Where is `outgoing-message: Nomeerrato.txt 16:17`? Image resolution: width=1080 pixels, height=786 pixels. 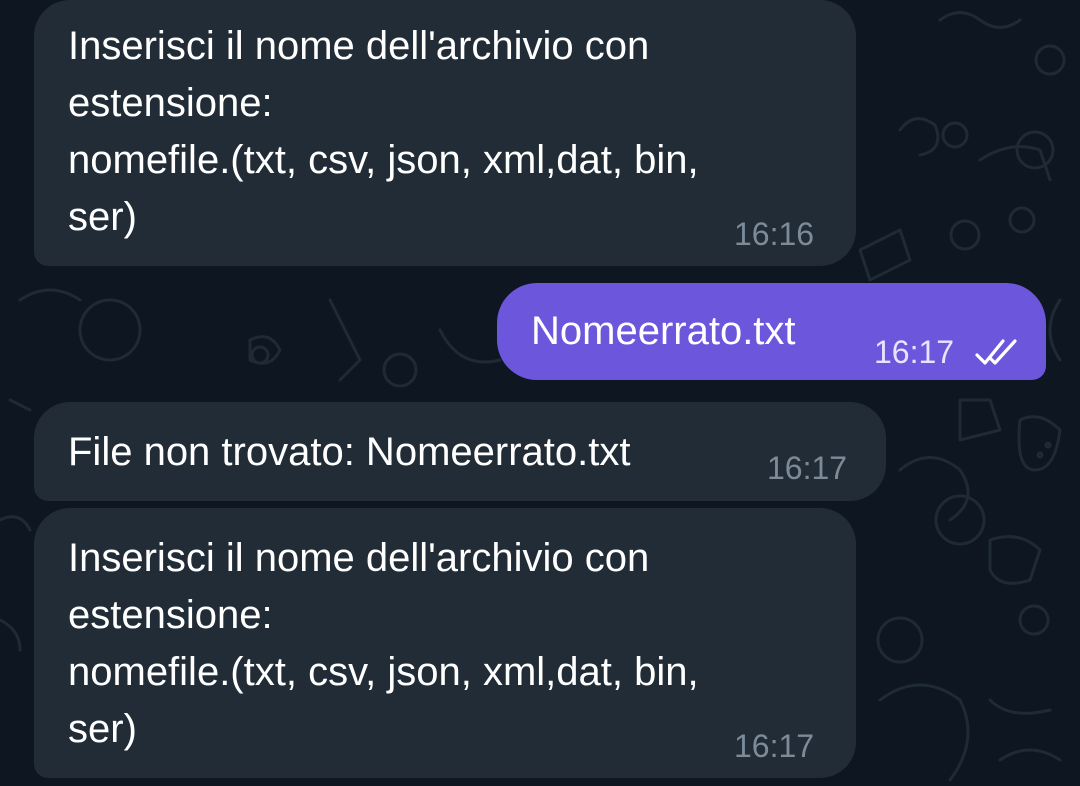 outgoing-message: Nomeerrato.txt 16:17 is located at coordinates (771, 331).